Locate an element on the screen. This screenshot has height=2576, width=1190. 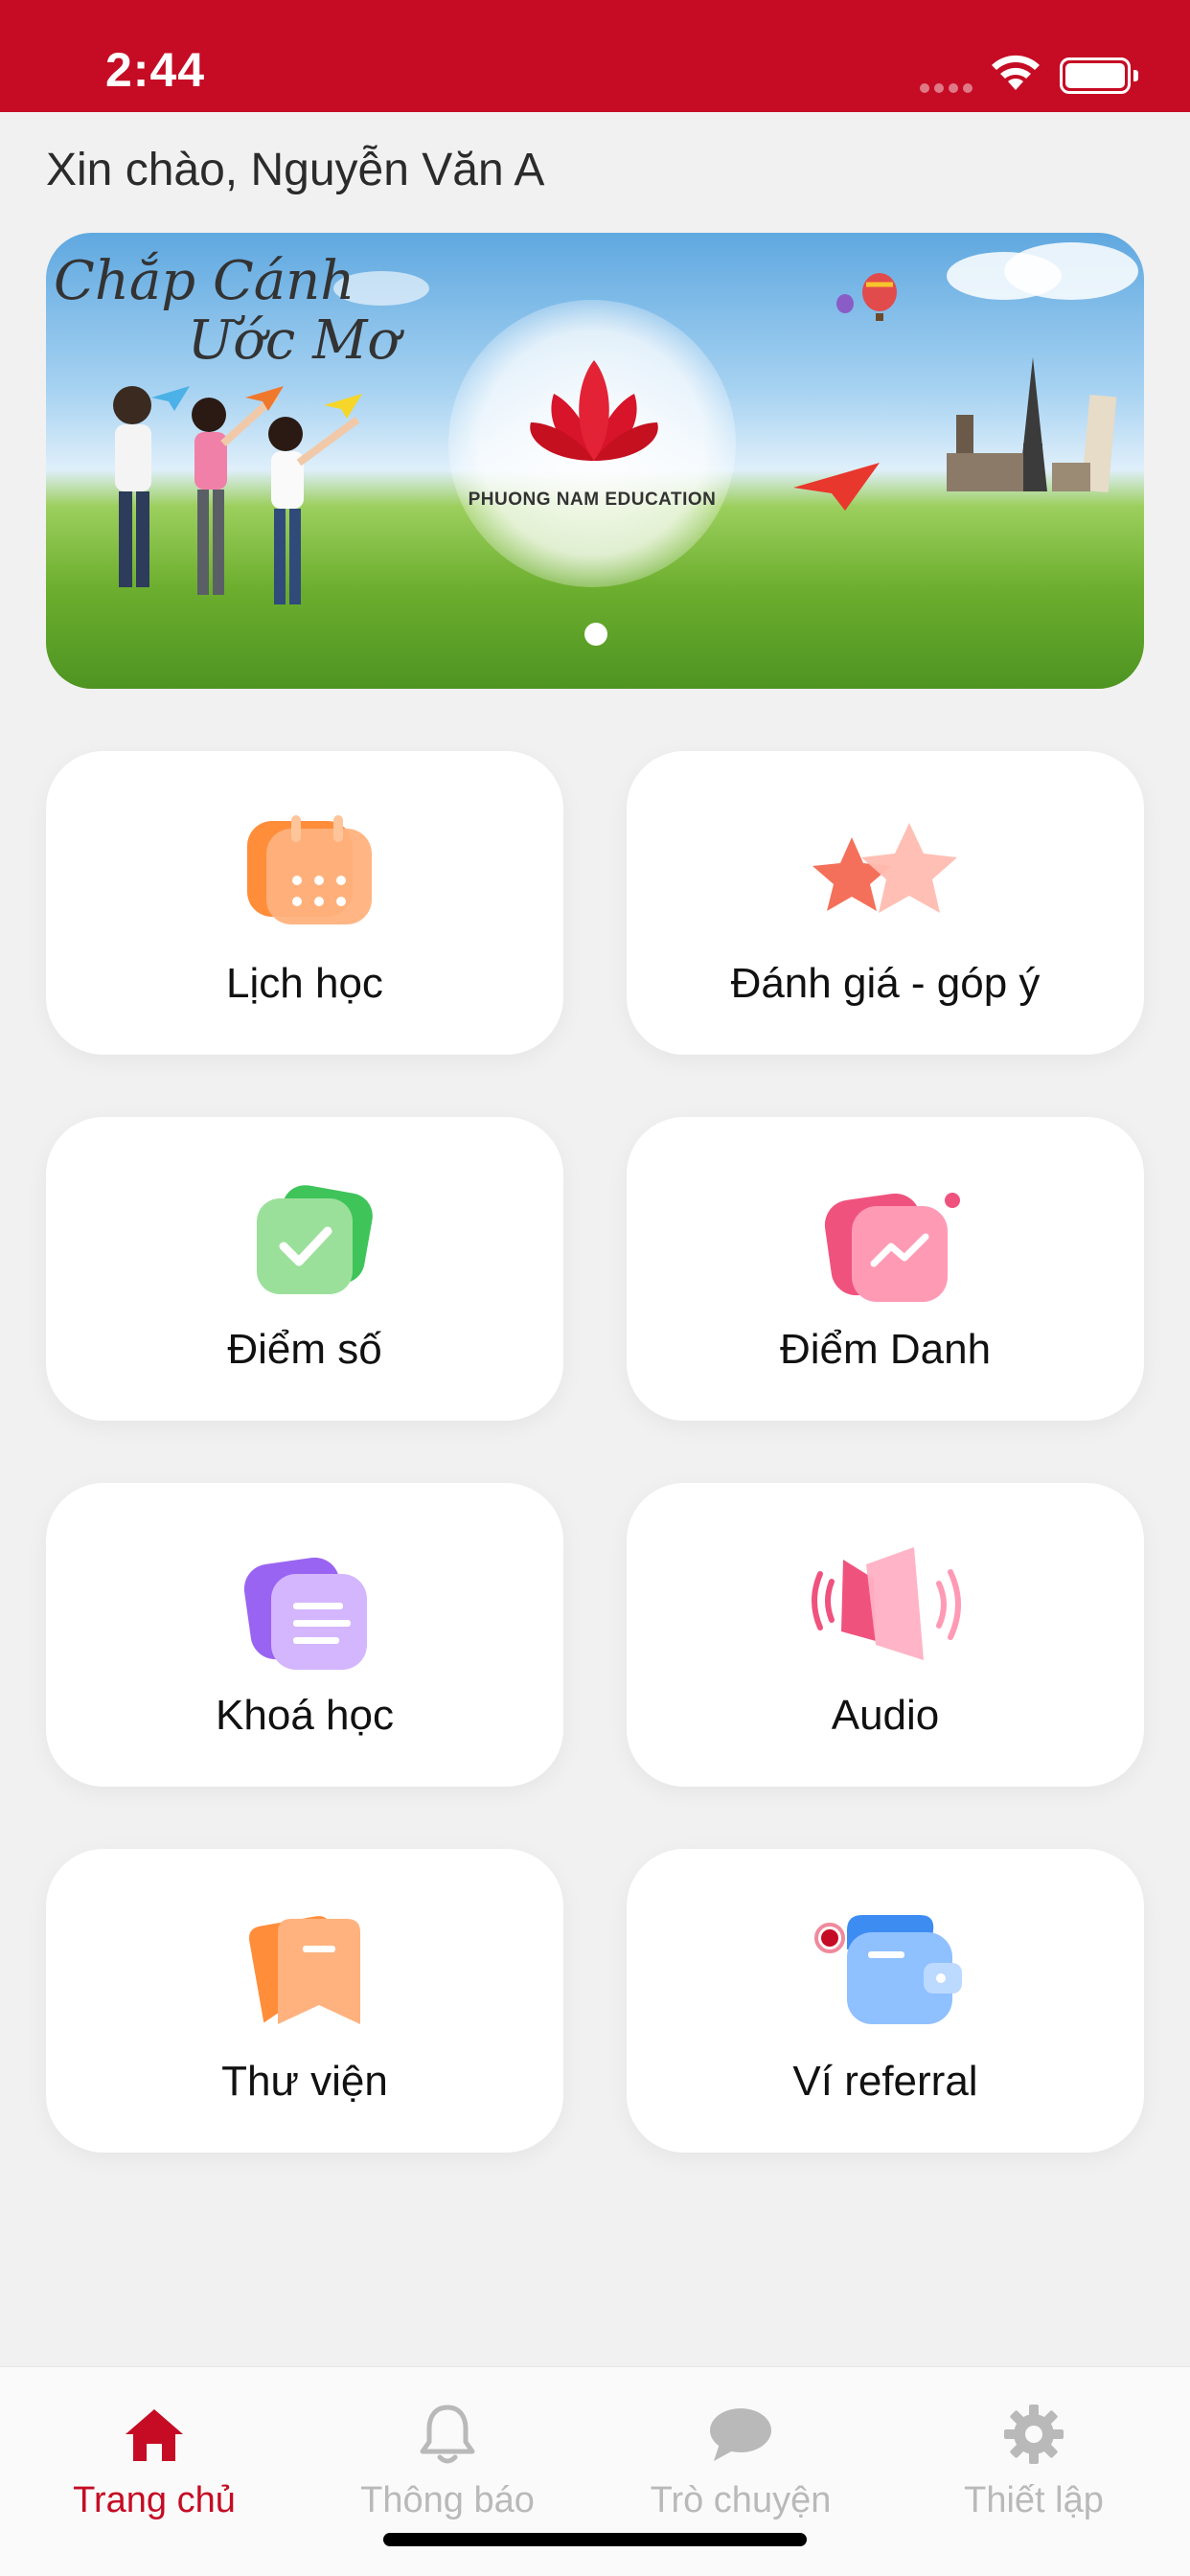
tile-label: Khoá học is located at coordinates (305, 1715).